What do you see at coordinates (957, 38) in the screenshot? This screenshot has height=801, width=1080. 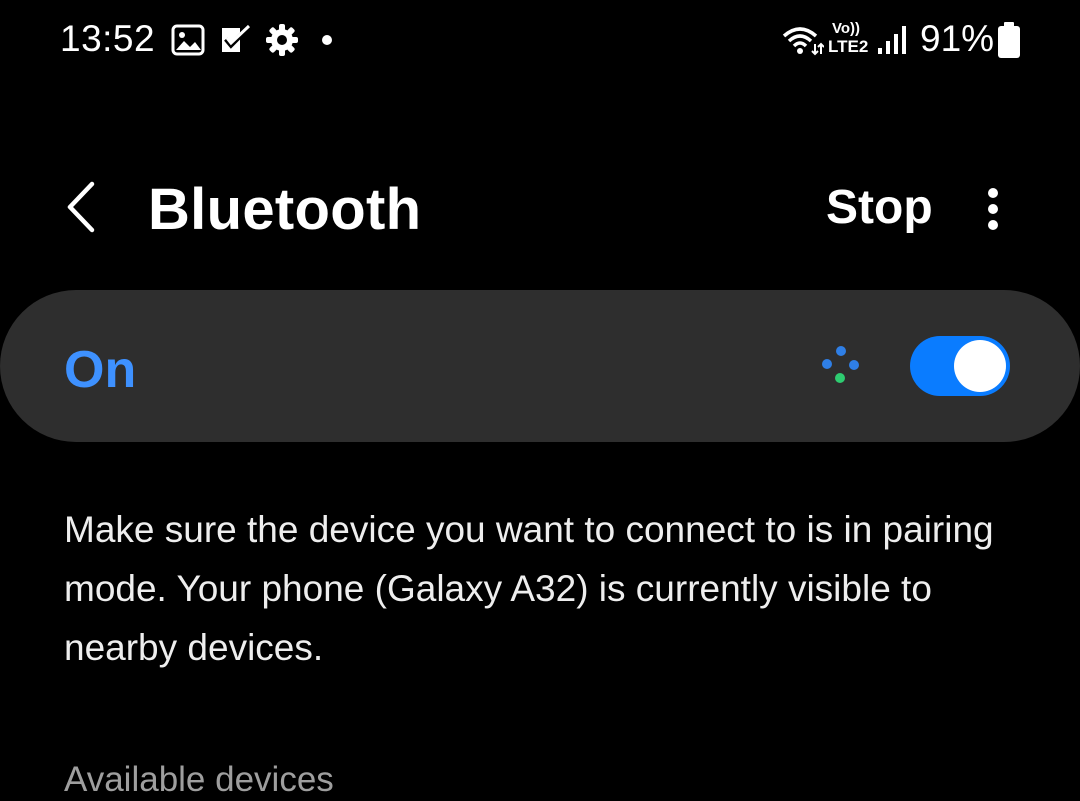 I see `battery-percent: 91%` at bounding box center [957, 38].